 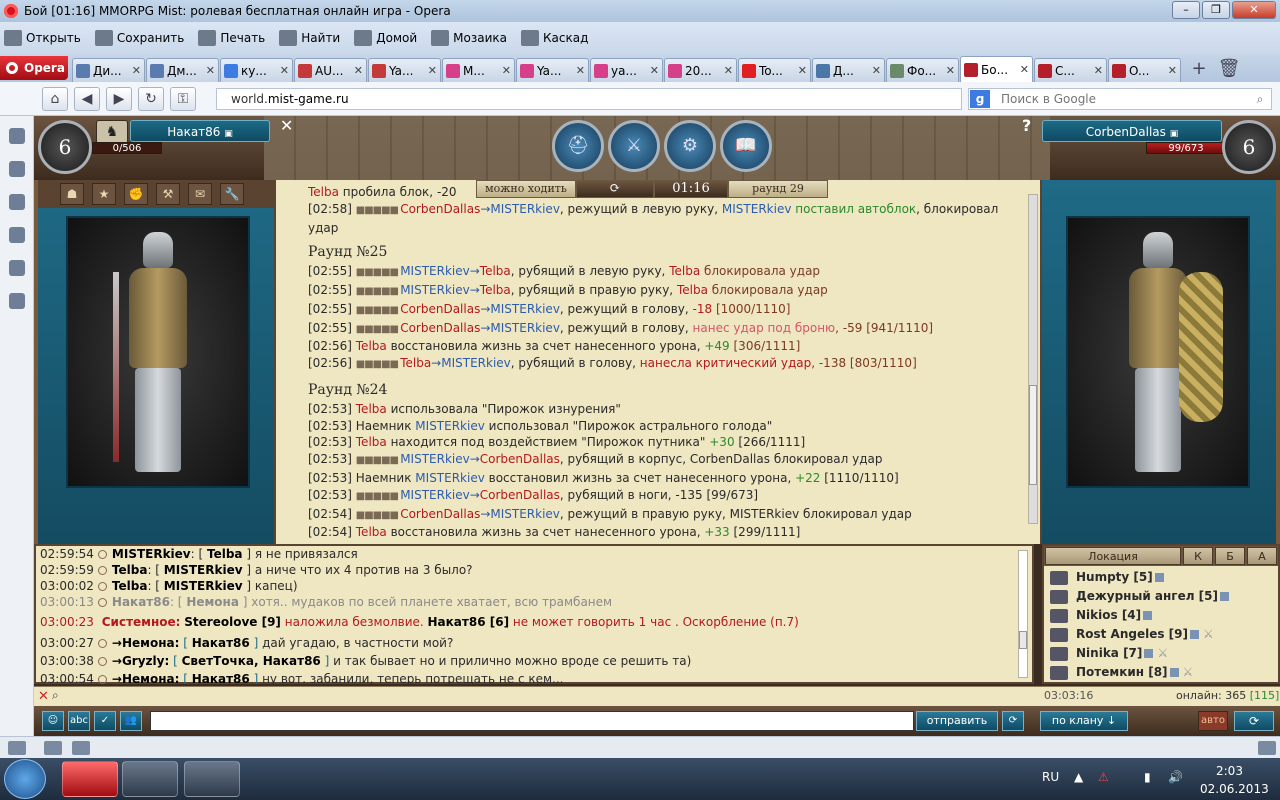 What do you see at coordinates (1199, 70) in the screenshot?
I see `new-tab-button: +` at bounding box center [1199, 70].